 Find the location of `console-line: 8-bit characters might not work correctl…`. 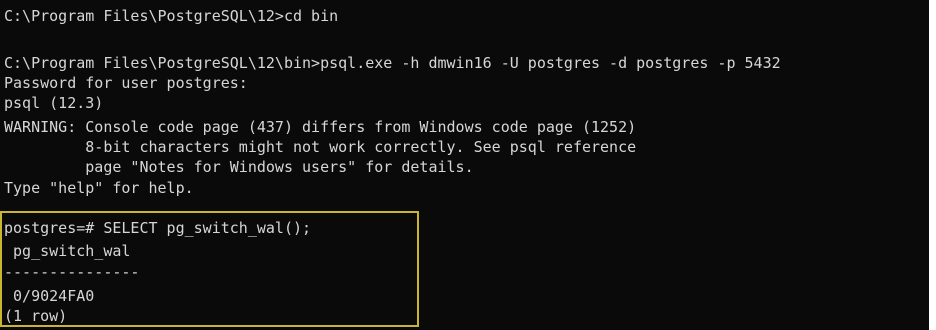

console-line: 8-bit characters might not work correctl… is located at coordinates (320, 147).